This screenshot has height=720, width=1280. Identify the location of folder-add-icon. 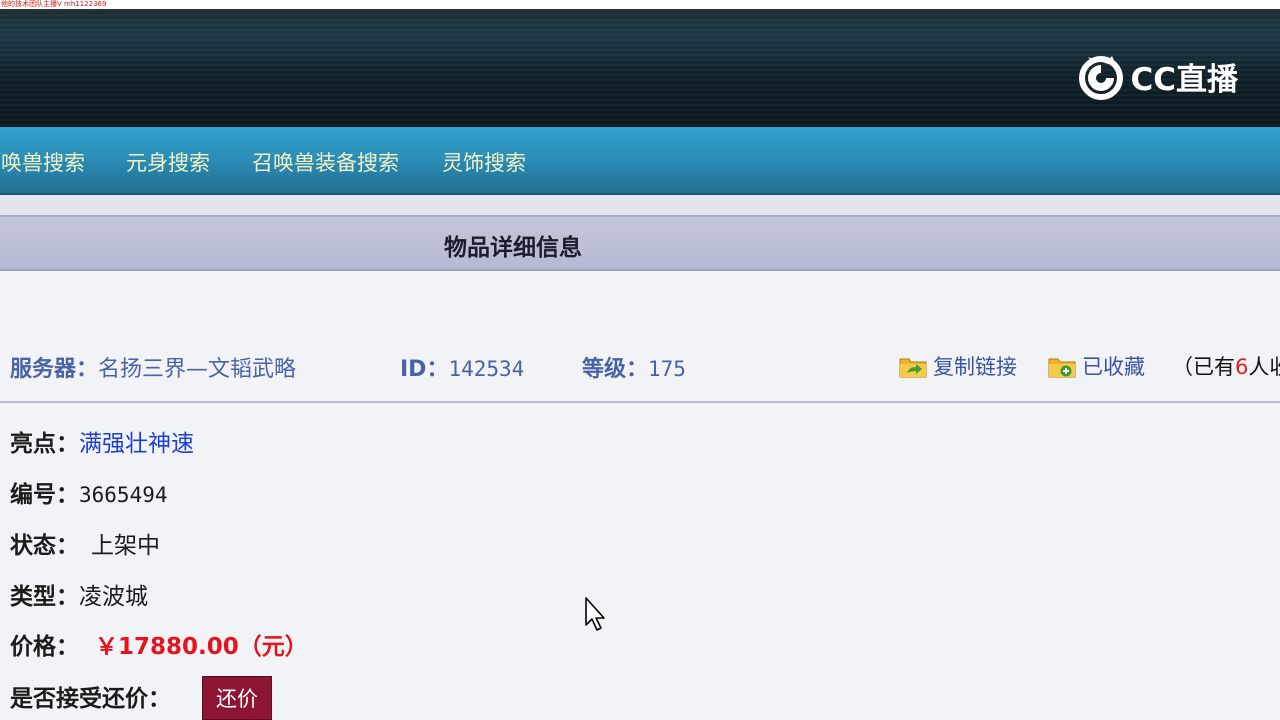
(1062, 368).